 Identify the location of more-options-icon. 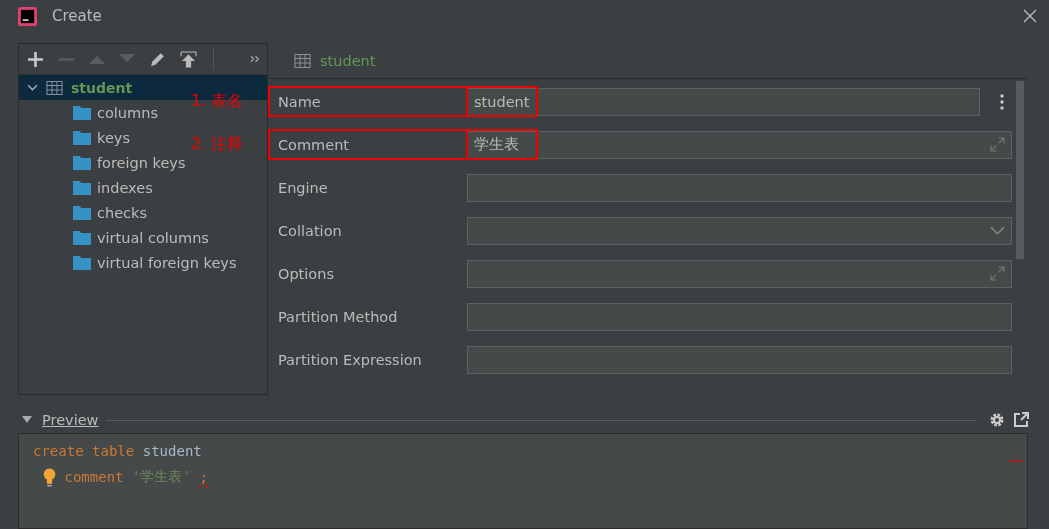
(1002, 101).